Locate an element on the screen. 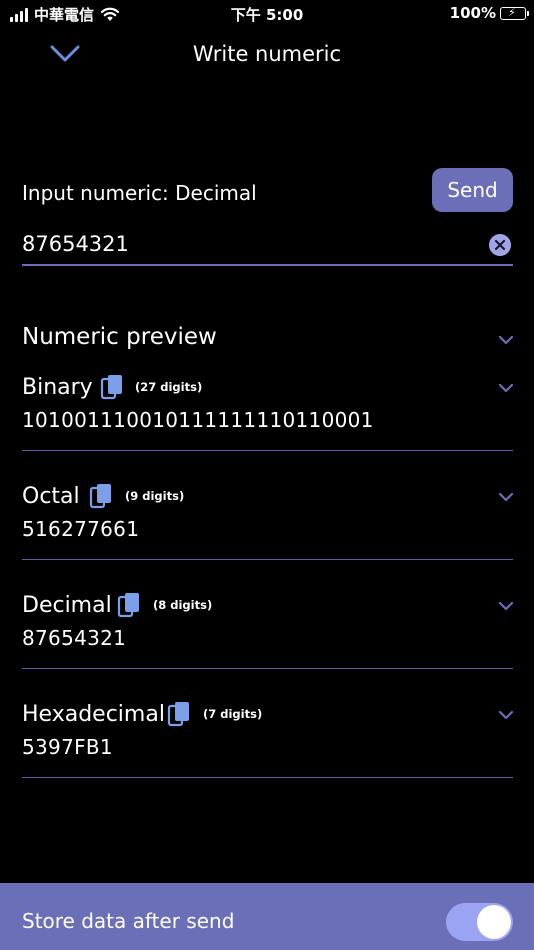 This screenshot has width=534, height=950. page-title: Write numeric is located at coordinates (267, 54).